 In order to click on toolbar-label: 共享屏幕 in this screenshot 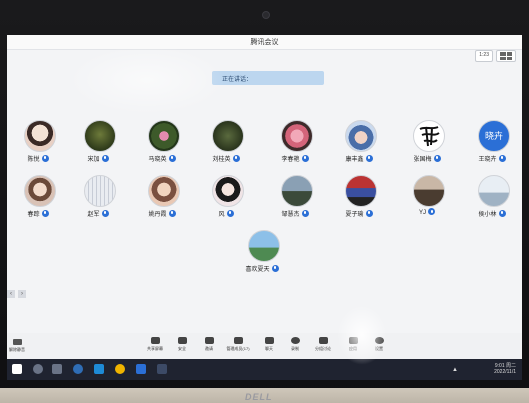, I will do `click(155, 348)`.